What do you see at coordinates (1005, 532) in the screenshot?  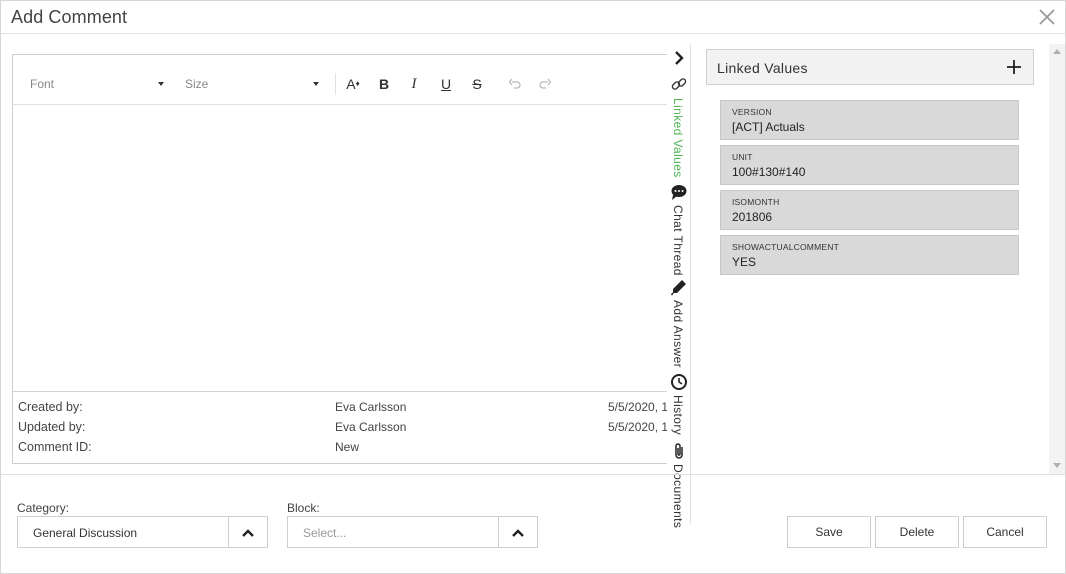 I see `cancel-button: Cancel` at bounding box center [1005, 532].